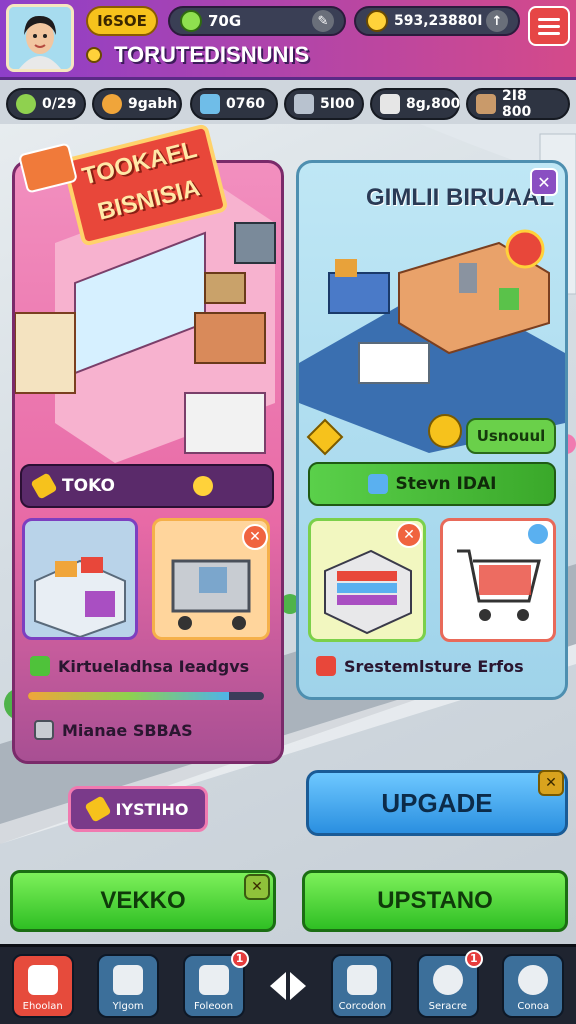 Image resolution: width=576 pixels, height=1024 pixels. I want to click on upgrade-button: UPGADE, so click(437, 803).